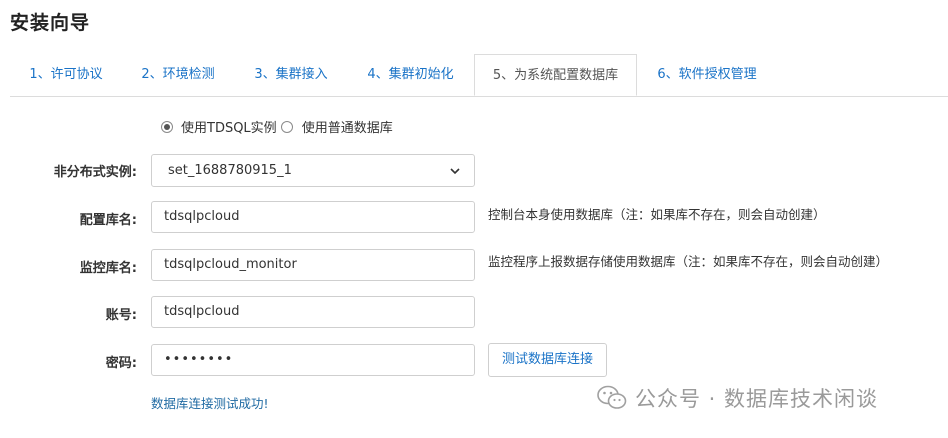  I want to click on radio-tdsql-instance, so click(167, 126).